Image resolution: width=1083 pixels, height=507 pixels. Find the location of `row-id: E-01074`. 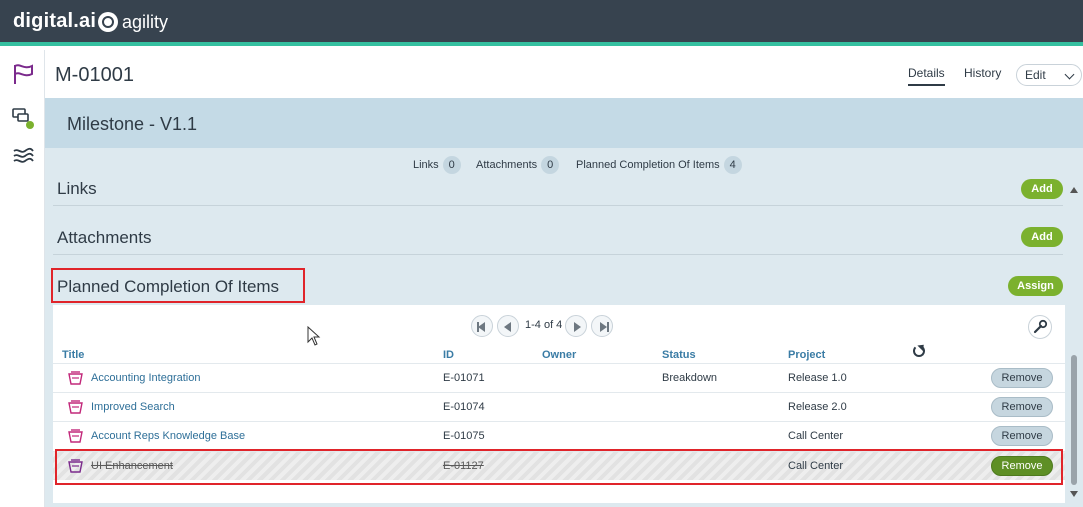

row-id: E-01074 is located at coordinates (464, 407).